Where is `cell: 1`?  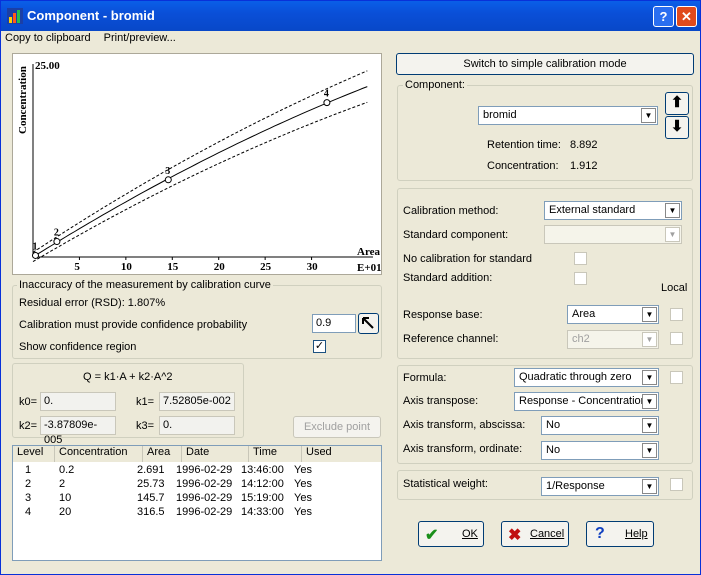 cell: 1 is located at coordinates (28, 470).